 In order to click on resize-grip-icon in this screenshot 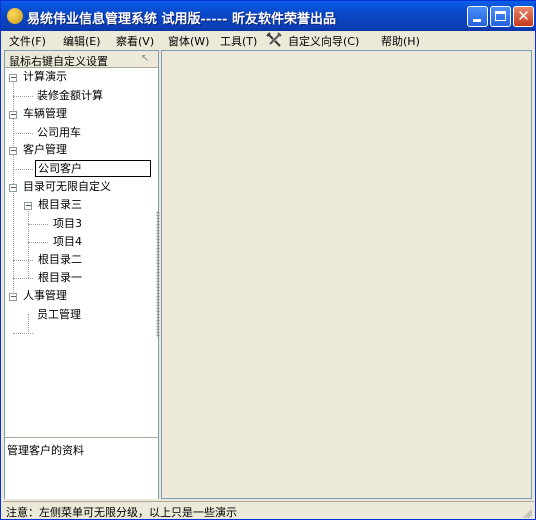, I will do `click(526, 512)`.